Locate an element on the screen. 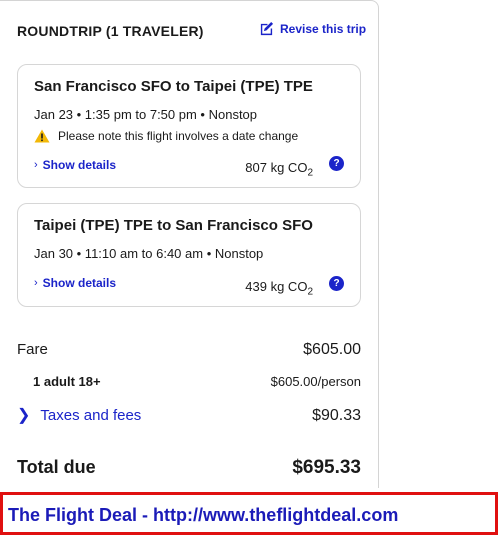 The width and height of the screenshot is (500, 537). fare-label: Fare is located at coordinates (32, 349).